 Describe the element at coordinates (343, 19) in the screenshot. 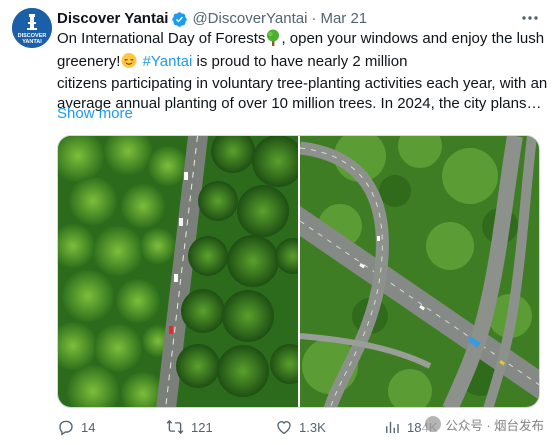

I see `tweet-date: Mar 21` at that location.